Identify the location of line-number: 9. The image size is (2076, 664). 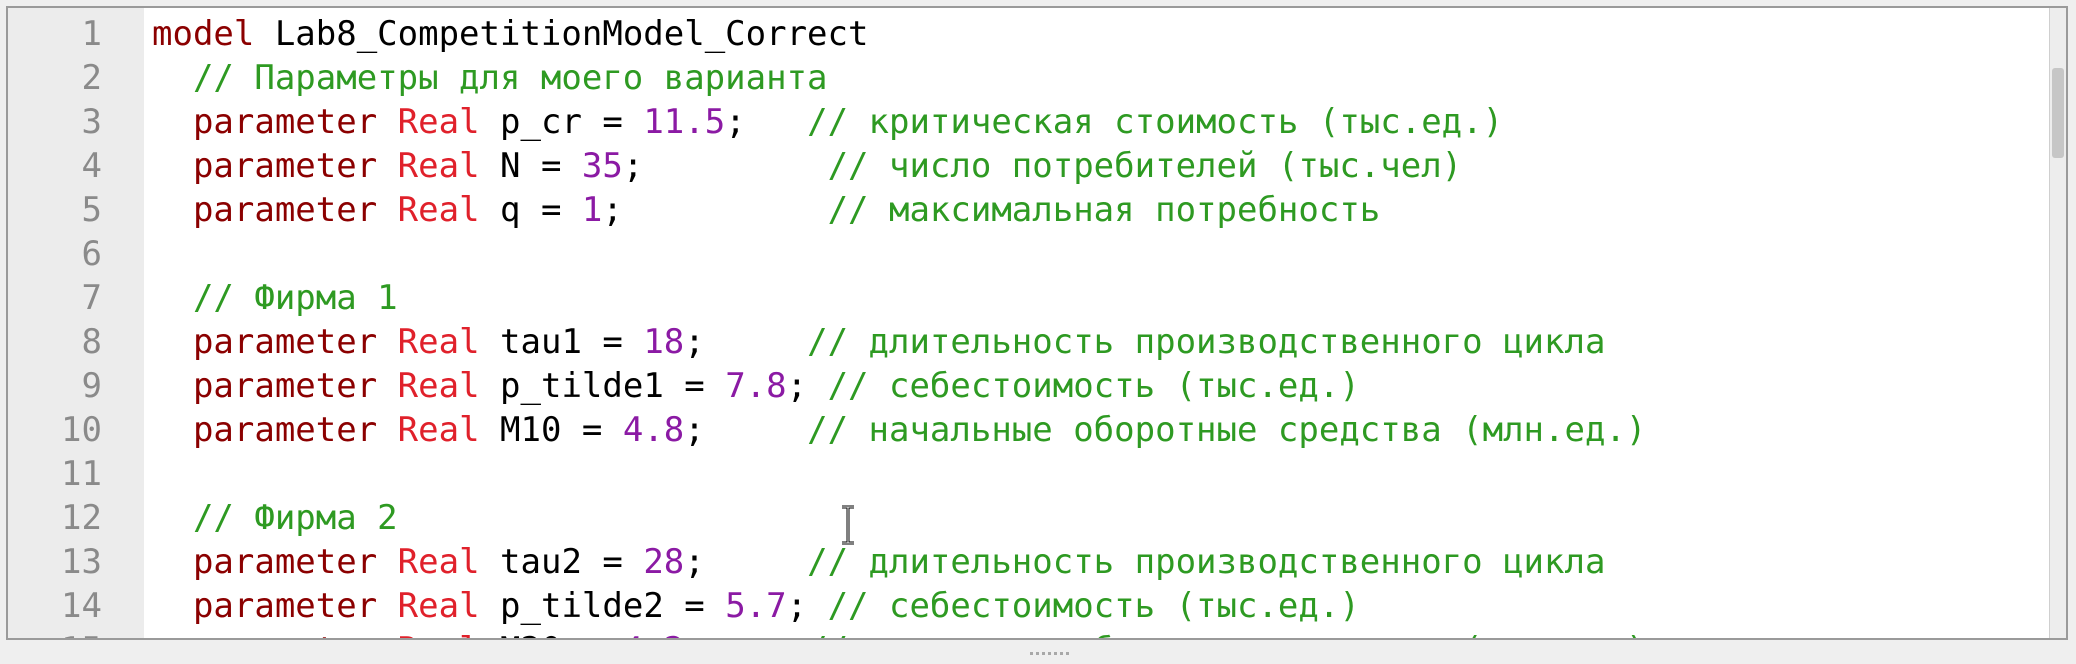
(91, 386).